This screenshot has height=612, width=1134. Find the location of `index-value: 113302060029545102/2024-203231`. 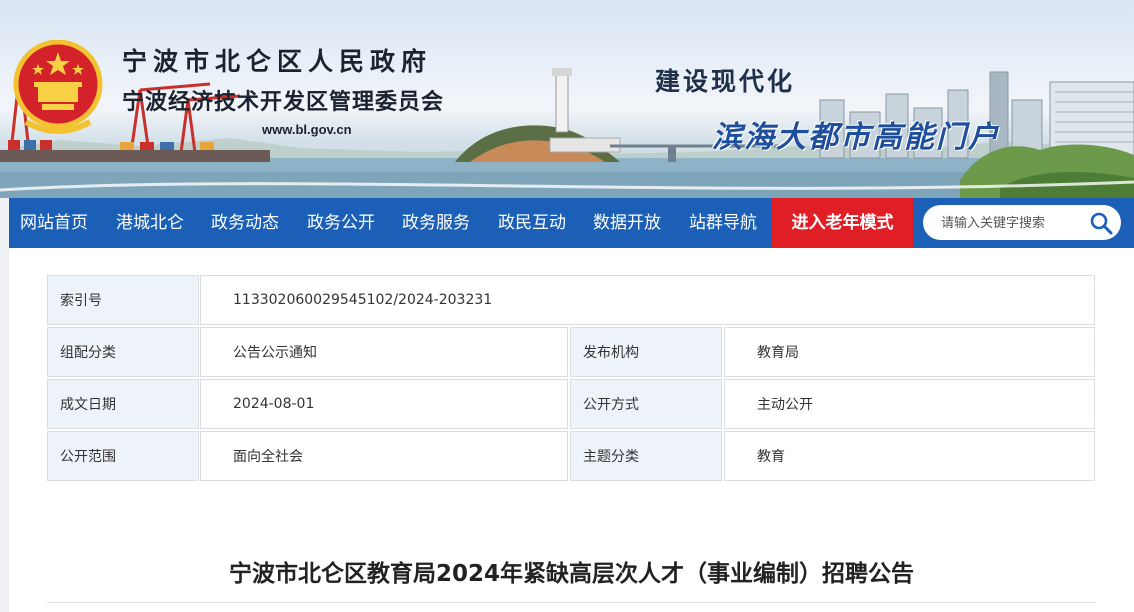

index-value: 113302060029545102/2024-203231 is located at coordinates (647, 300).